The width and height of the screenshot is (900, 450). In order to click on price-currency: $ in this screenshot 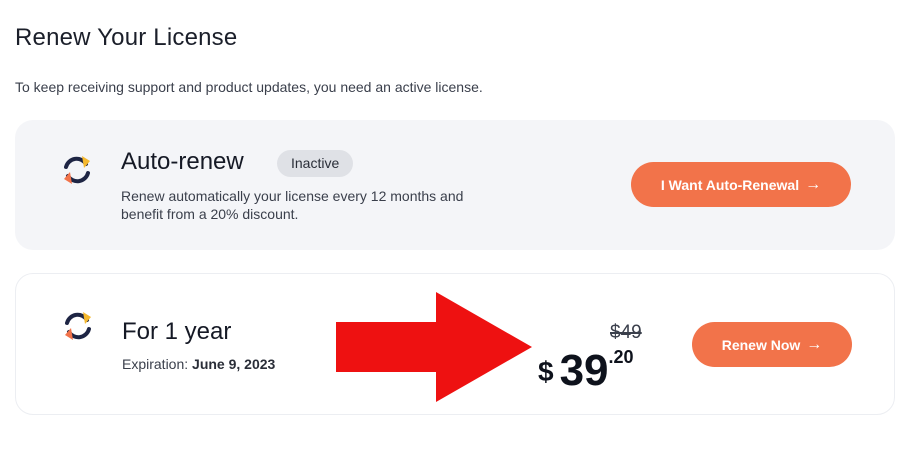, I will do `click(546, 371)`.